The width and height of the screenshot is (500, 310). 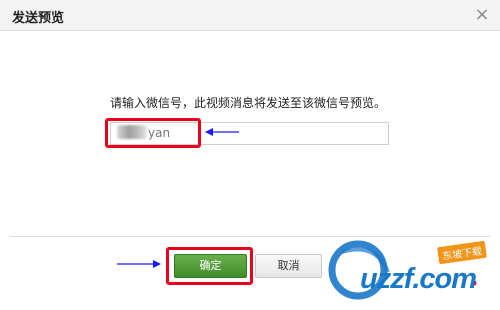 I want to click on cancel-button: 取消, so click(x=288, y=266).